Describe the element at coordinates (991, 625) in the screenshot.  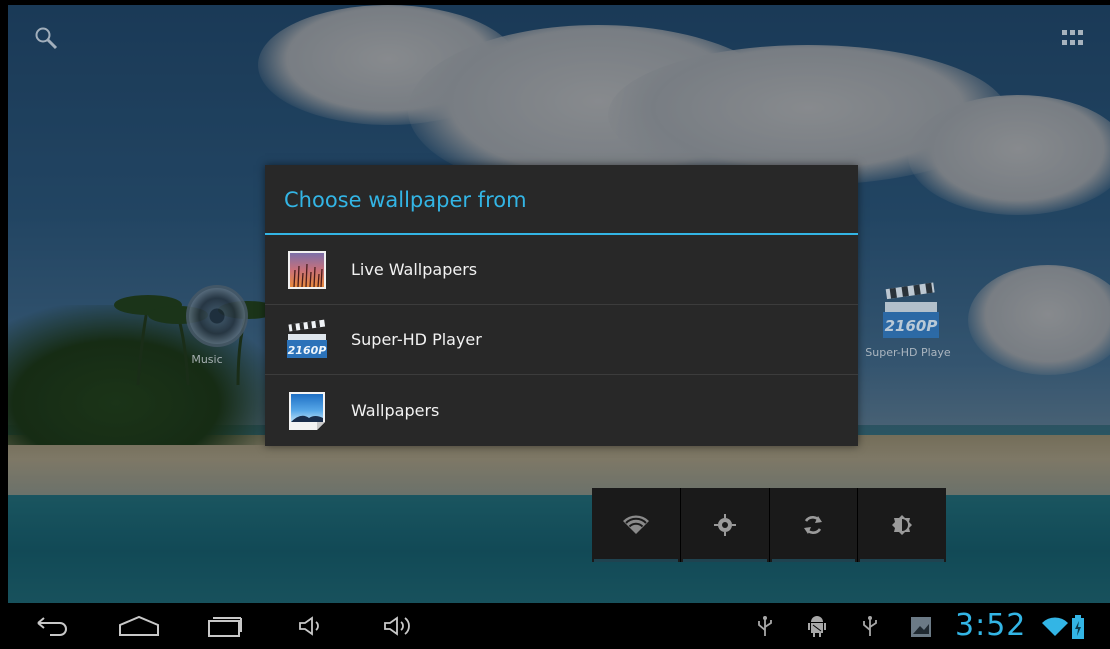
I see `status-clock: 3:52` at that location.